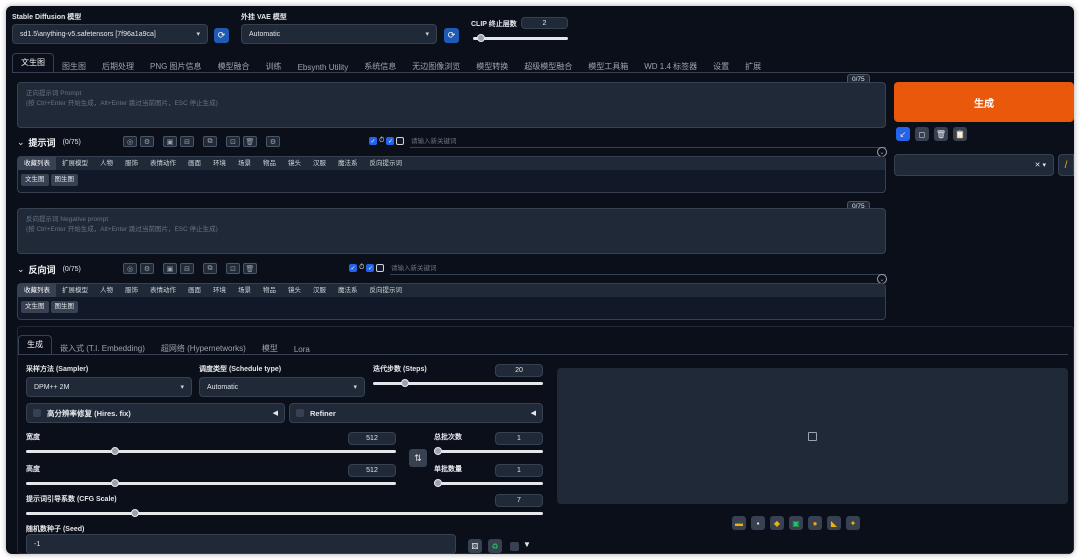  What do you see at coordinates (282, 387) in the screenshot?
I see `schedule-dropdown: Automatic ▾` at bounding box center [282, 387].